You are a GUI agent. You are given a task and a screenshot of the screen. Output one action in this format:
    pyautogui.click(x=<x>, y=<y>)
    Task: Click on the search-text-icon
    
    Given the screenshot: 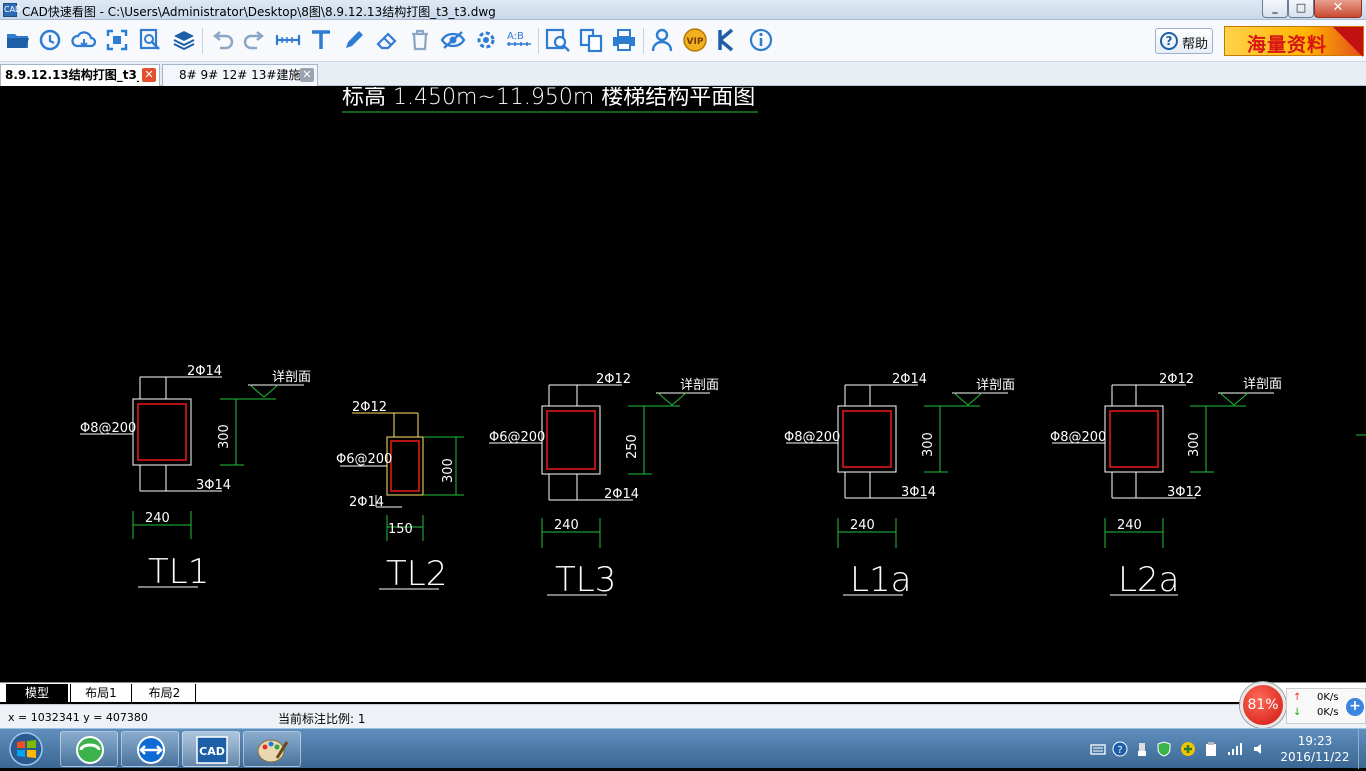 What is the action you would take?
    pyautogui.click(x=558, y=40)
    